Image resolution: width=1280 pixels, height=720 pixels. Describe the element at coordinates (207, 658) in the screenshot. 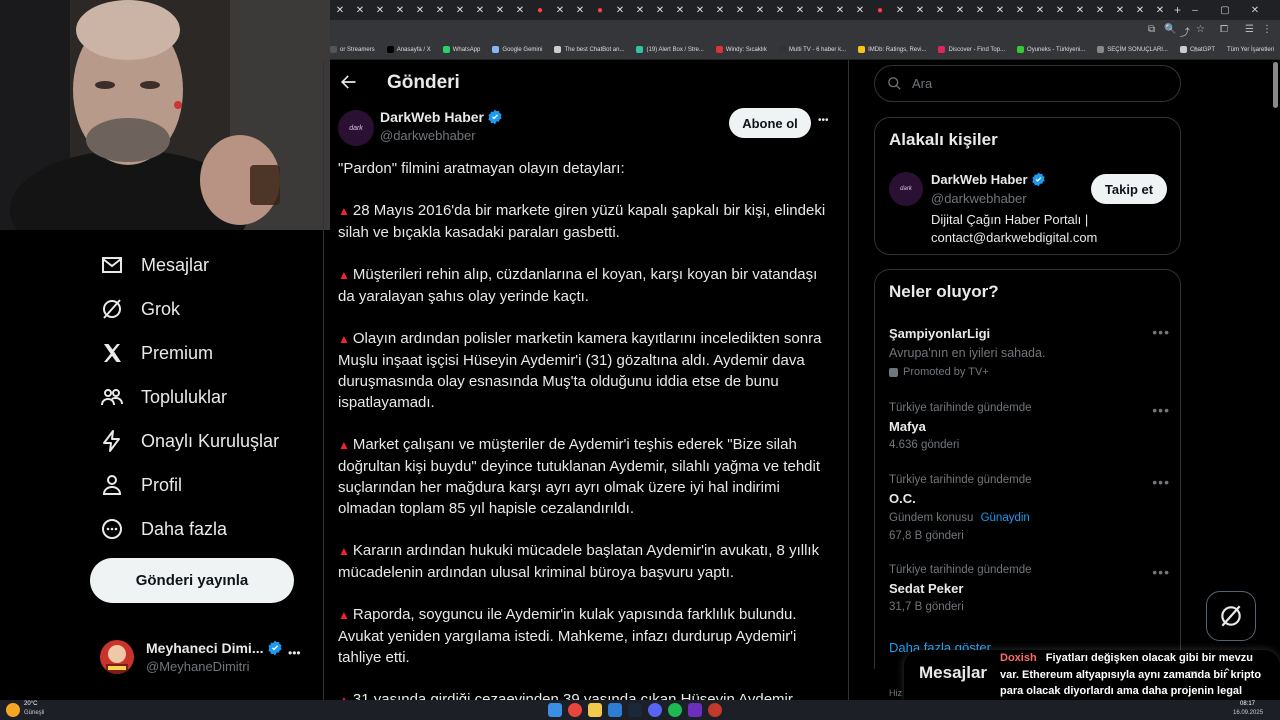

I see `account-switcher: Meyhaneci Dimi... @MeyhaneDimitri •••` at that location.